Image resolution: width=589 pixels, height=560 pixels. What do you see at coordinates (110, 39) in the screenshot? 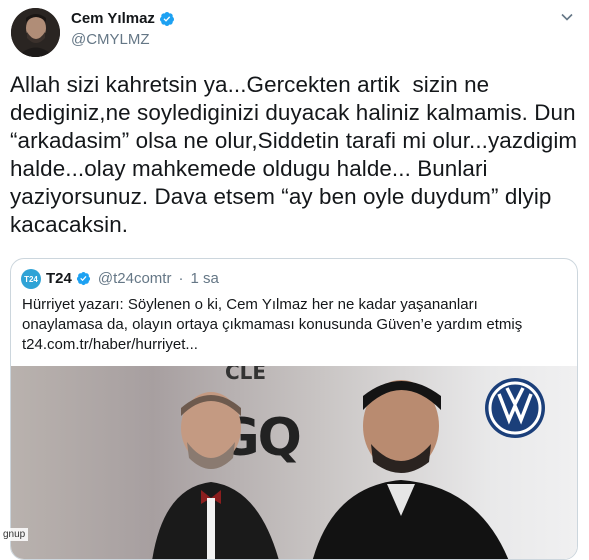
I see `author-handle: @CMYLMZ` at bounding box center [110, 39].